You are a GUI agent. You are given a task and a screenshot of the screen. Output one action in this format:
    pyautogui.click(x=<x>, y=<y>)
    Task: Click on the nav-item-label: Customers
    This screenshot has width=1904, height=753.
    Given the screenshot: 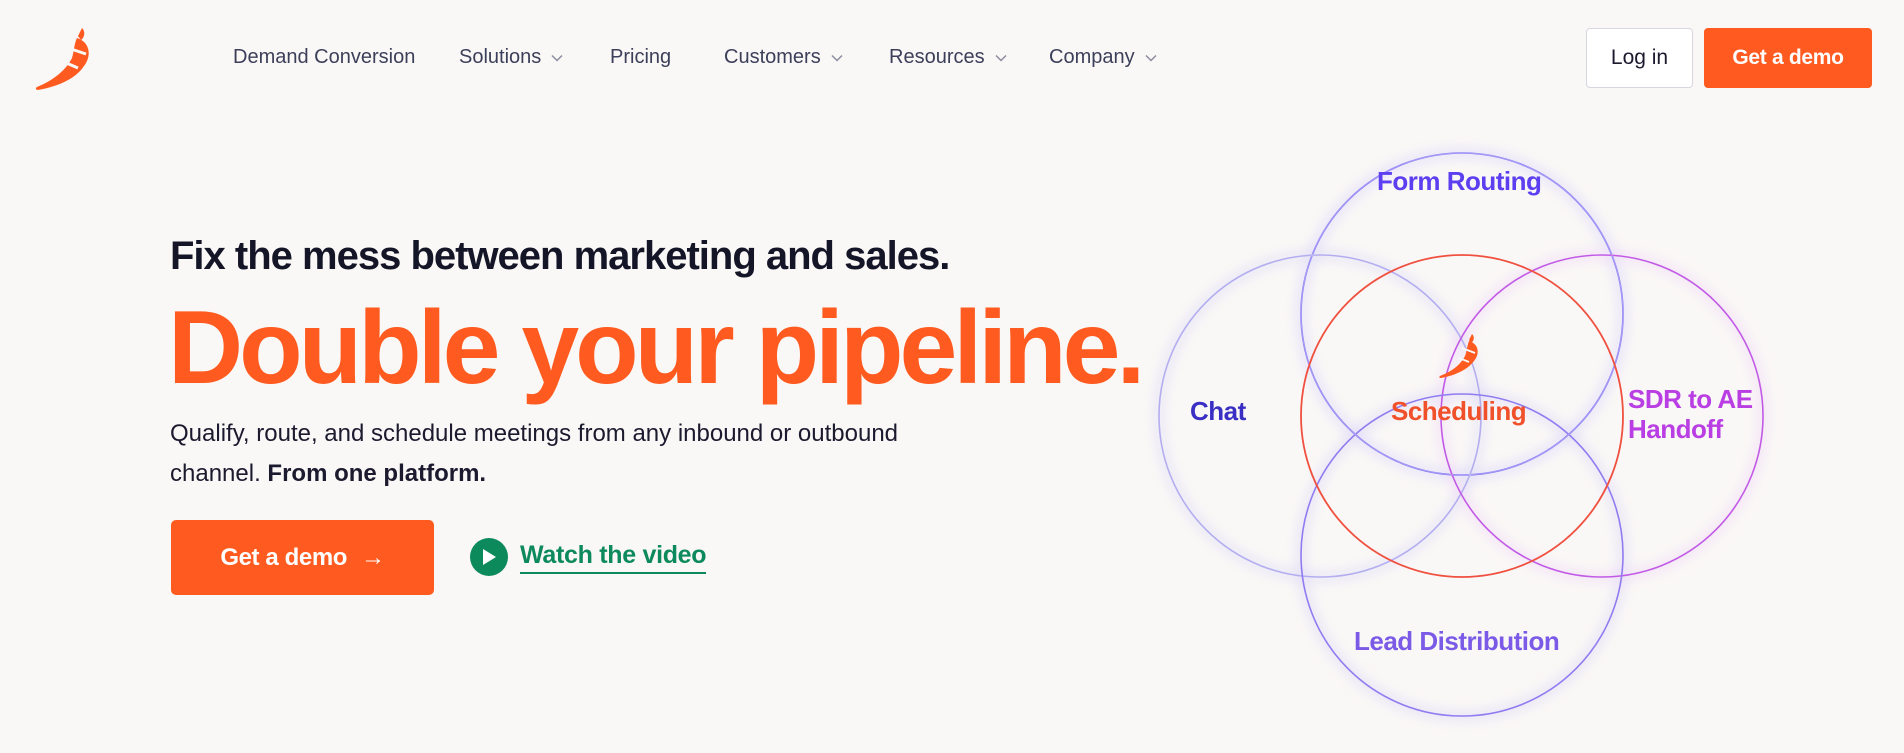 What is the action you would take?
    pyautogui.click(x=772, y=57)
    